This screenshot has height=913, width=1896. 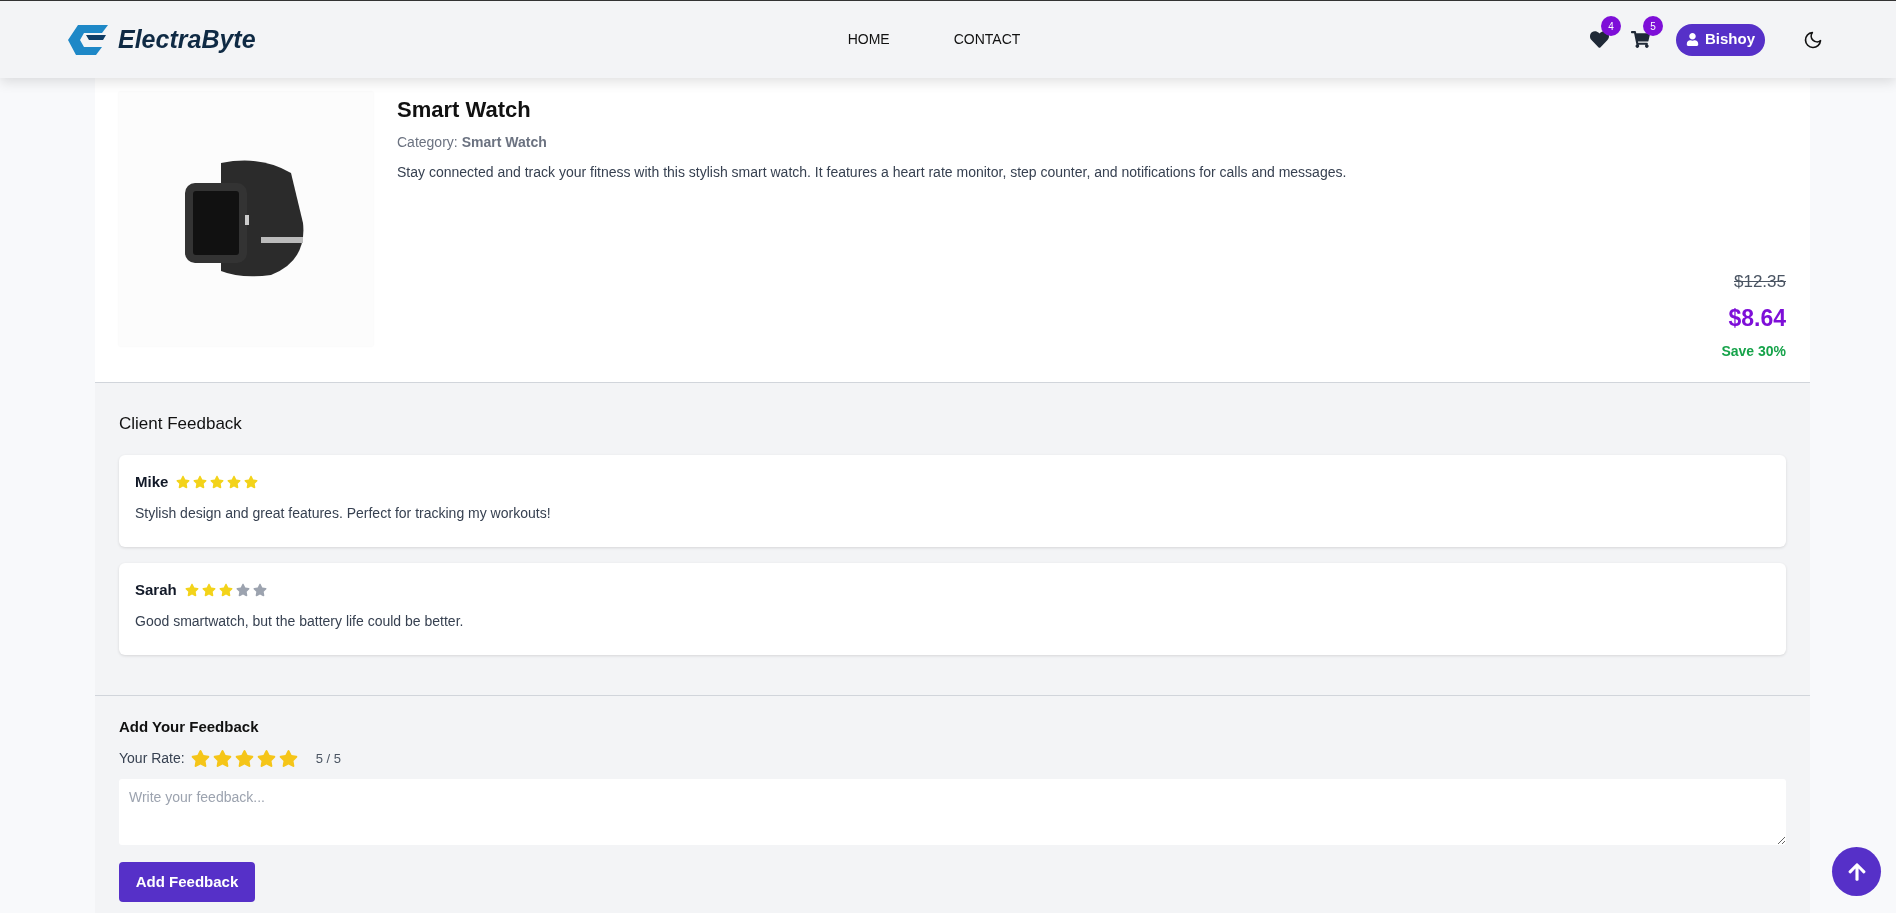 What do you see at coordinates (868, 39) in the screenshot?
I see `nav-link: HOME` at bounding box center [868, 39].